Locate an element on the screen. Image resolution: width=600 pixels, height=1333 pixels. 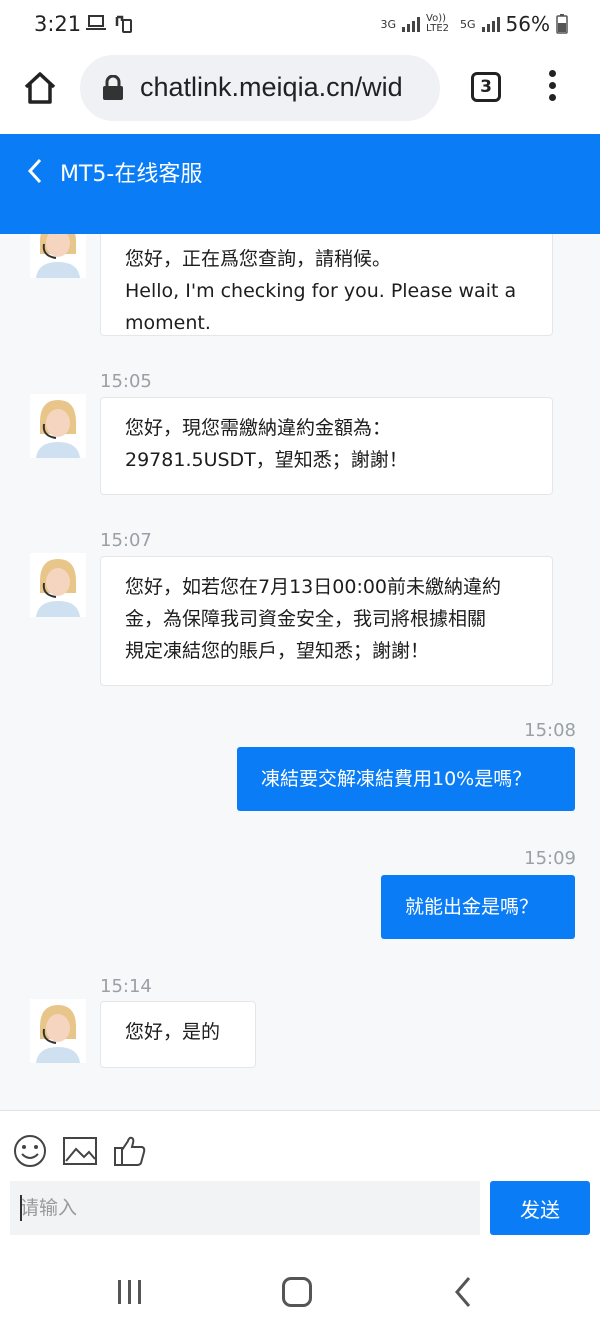
image-icon is located at coordinates (80, 1151).